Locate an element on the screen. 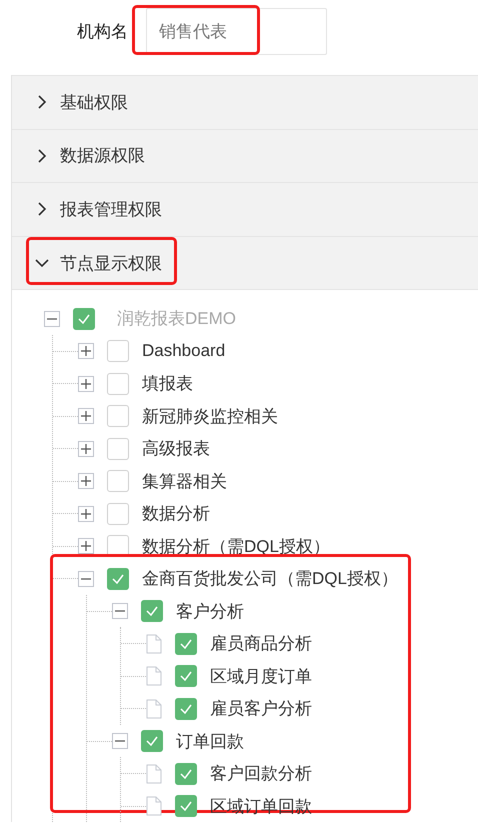  field-label: 机构名 is located at coordinates (102, 32).